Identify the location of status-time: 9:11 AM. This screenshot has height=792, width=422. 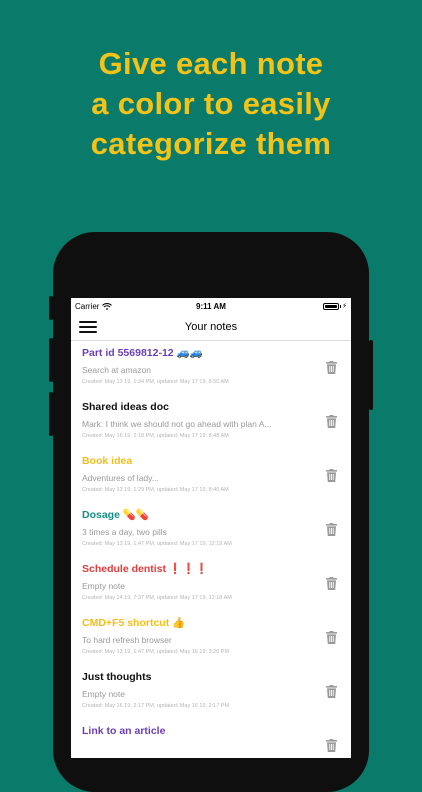
(211, 306).